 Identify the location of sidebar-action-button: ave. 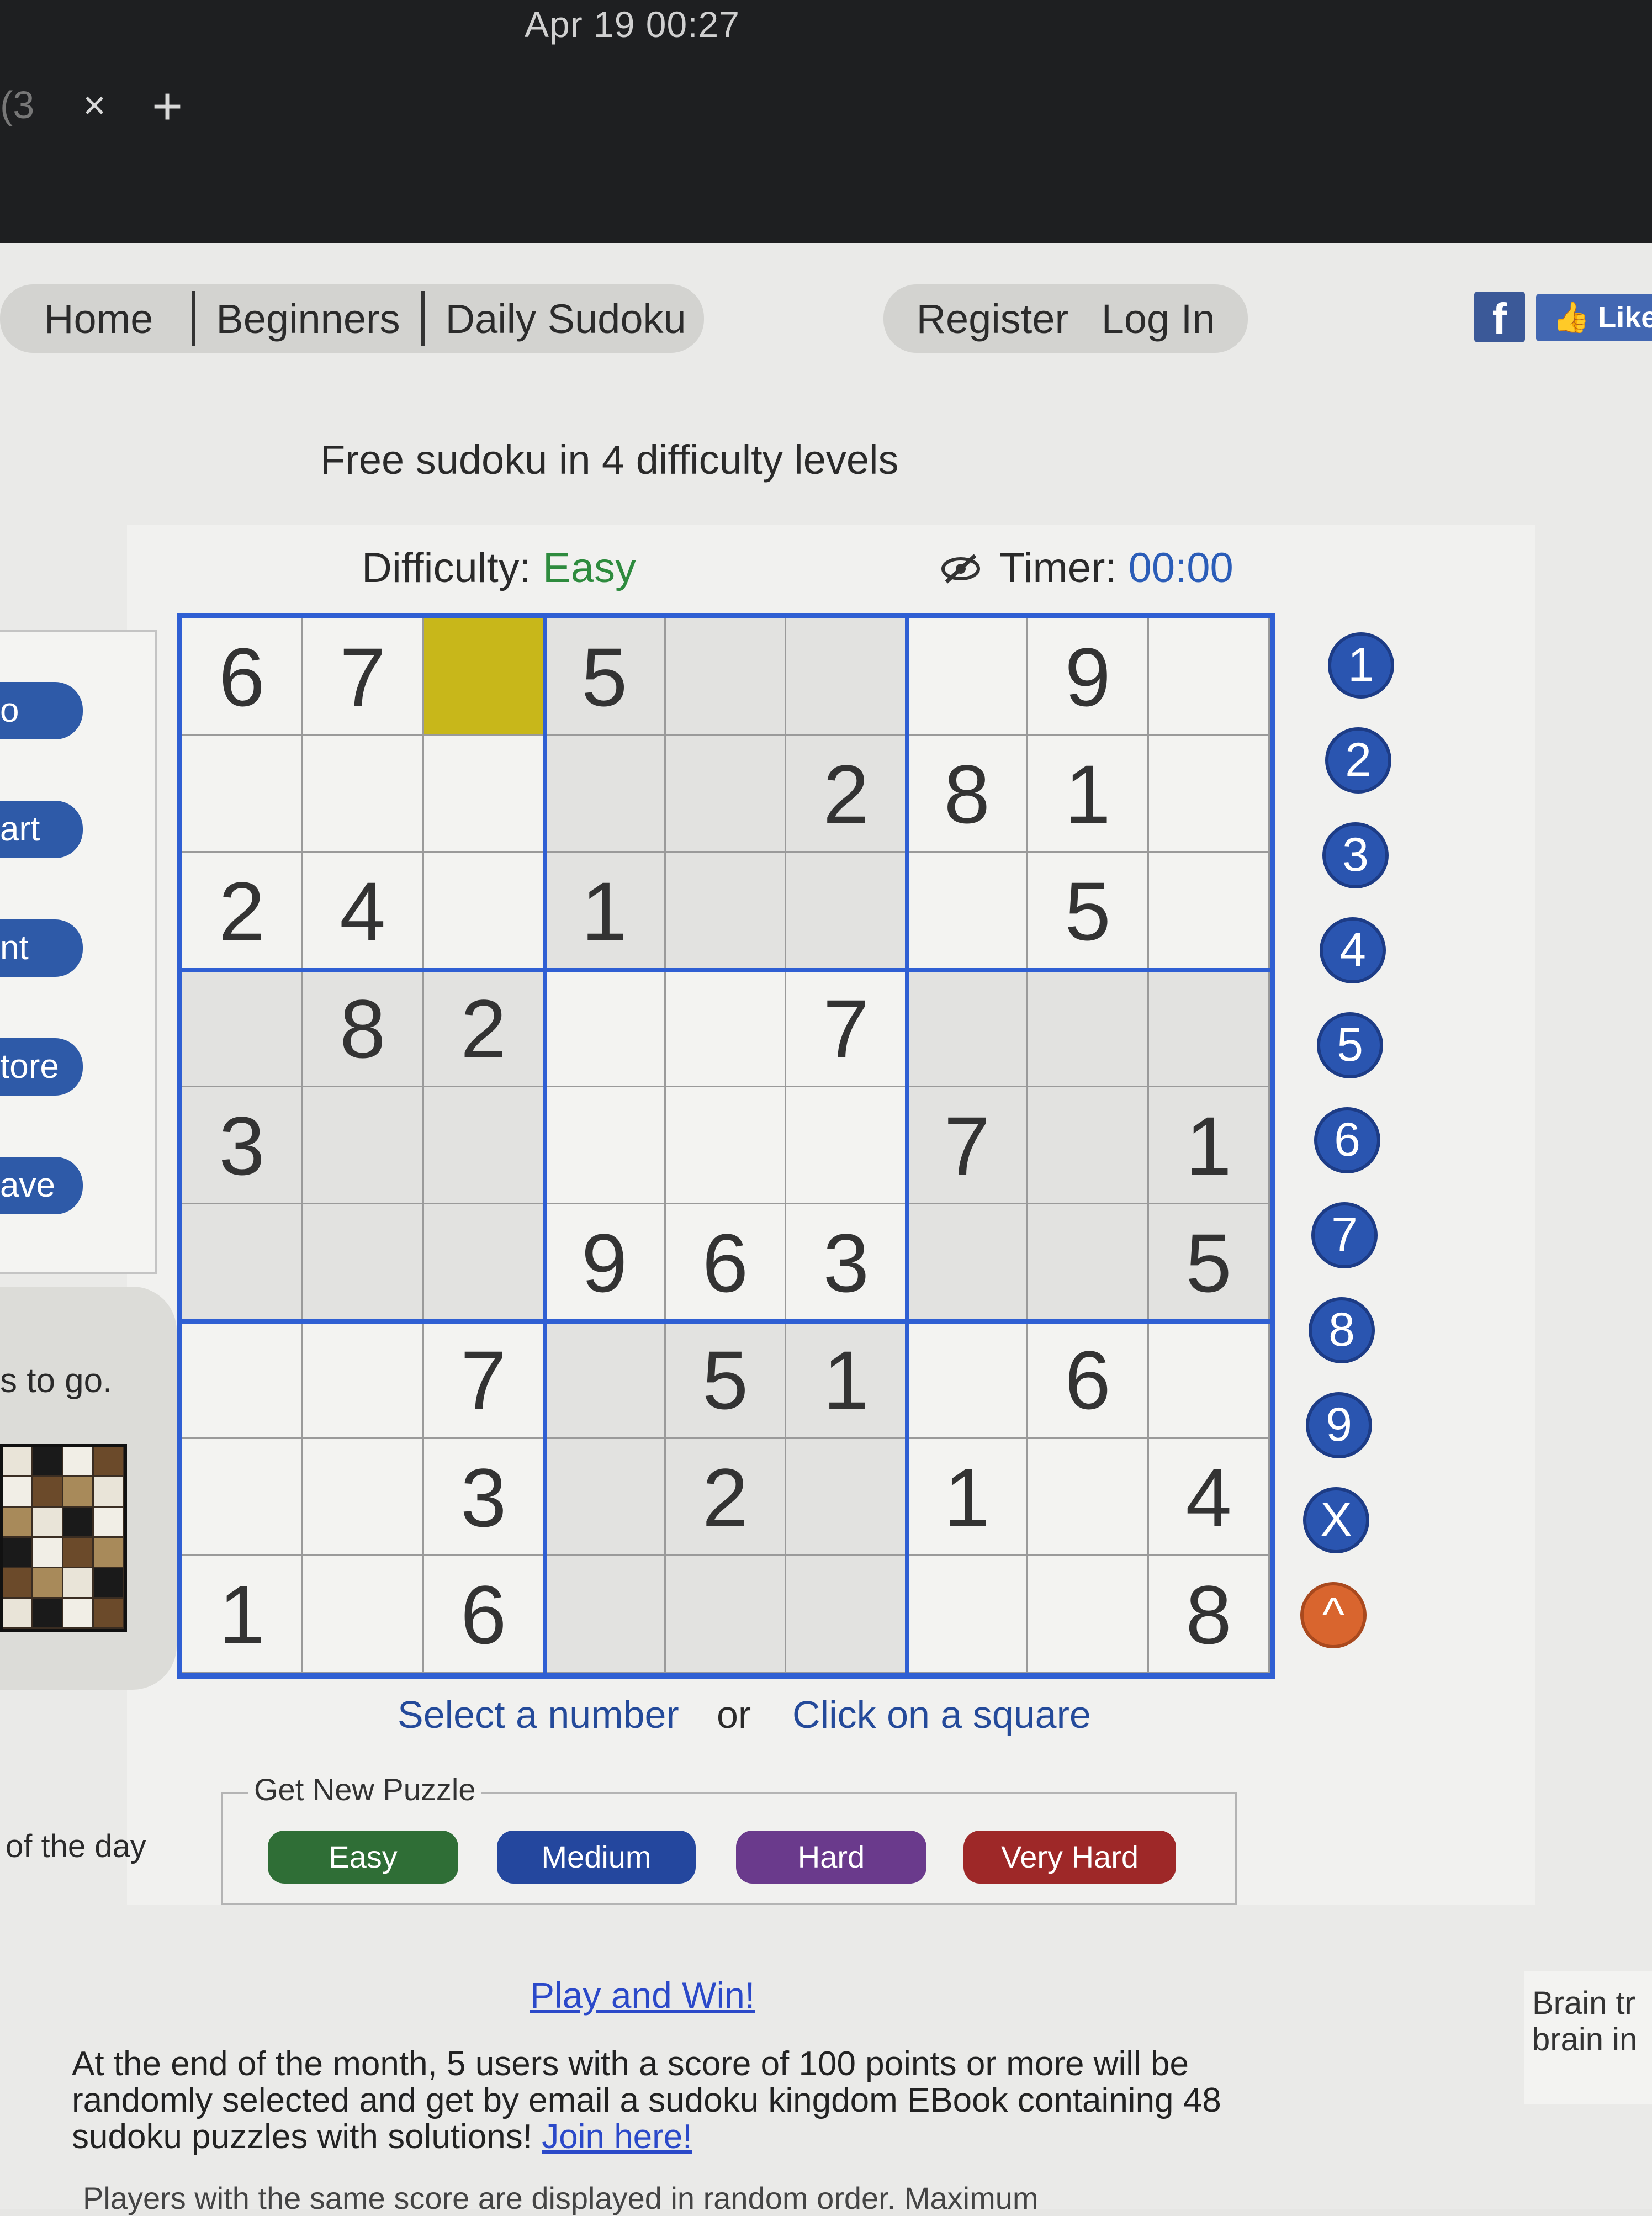
(41, 1185).